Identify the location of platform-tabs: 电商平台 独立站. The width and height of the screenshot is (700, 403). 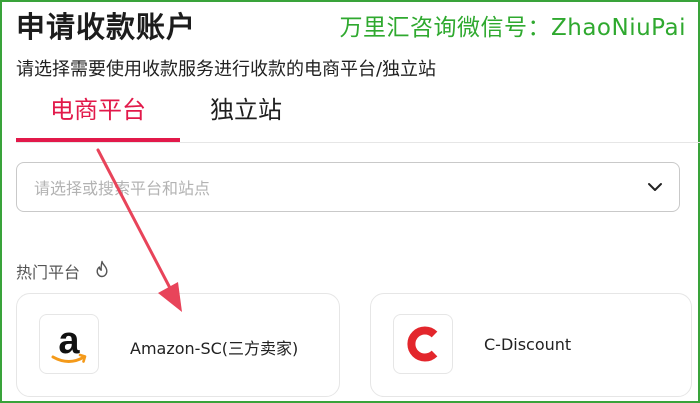
(166, 117).